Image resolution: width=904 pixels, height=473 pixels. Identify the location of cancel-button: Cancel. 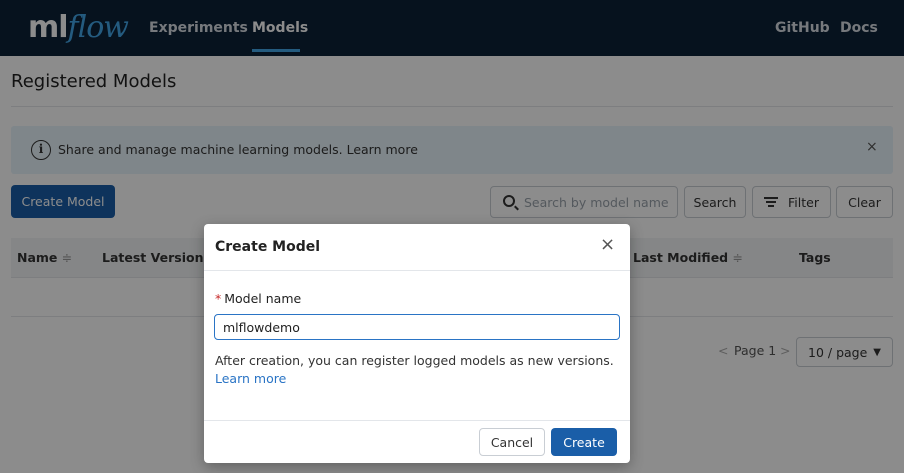
(512, 442).